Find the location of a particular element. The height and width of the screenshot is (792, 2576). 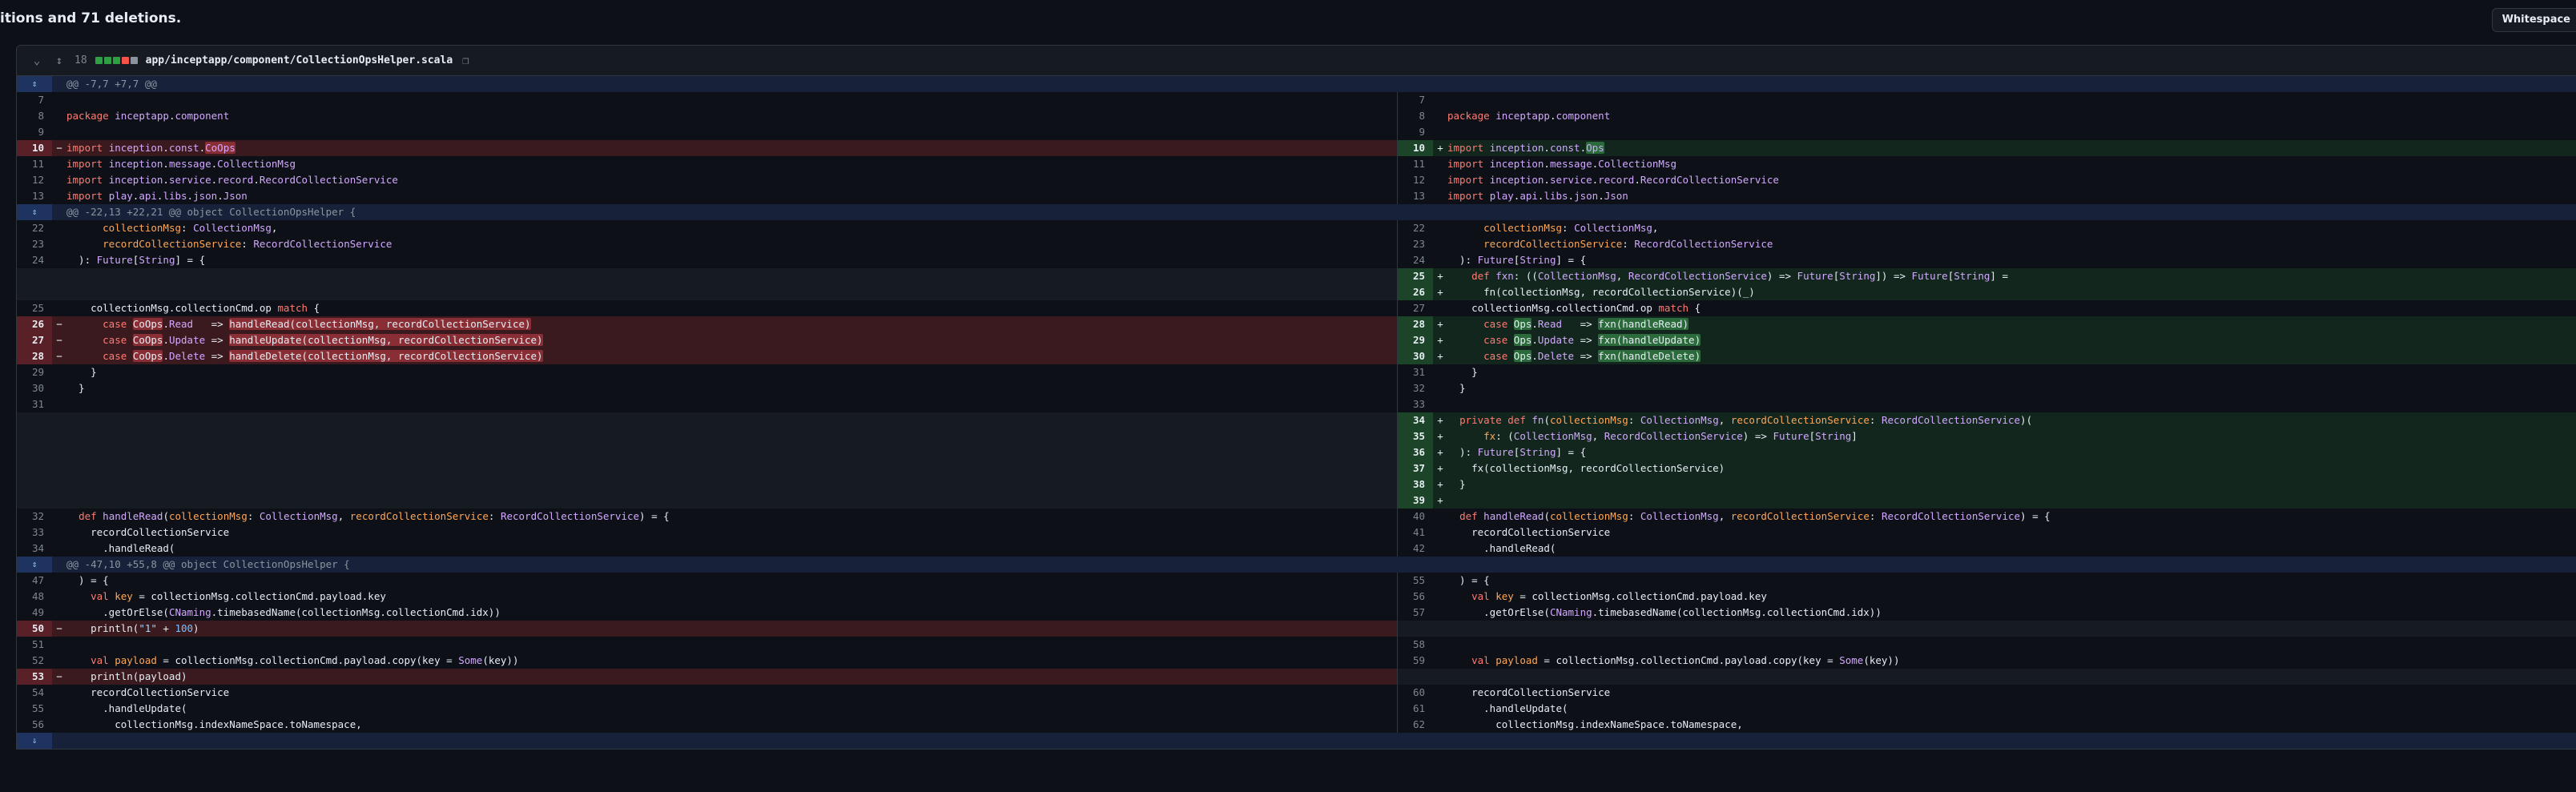

right-line: 61 .handleUpdate( is located at coordinates (1986, 709).